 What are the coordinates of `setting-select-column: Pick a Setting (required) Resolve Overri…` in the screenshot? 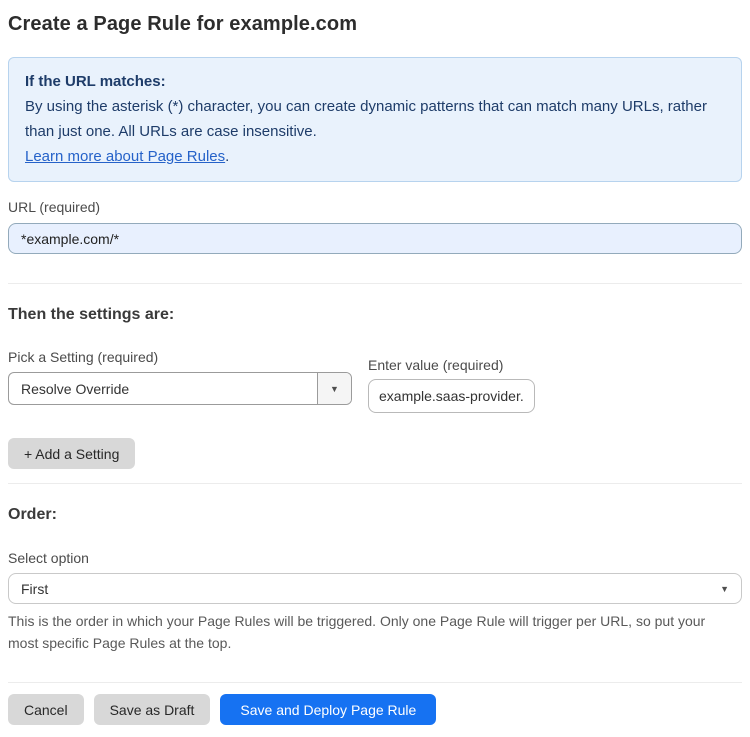 It's located at (180, 377).